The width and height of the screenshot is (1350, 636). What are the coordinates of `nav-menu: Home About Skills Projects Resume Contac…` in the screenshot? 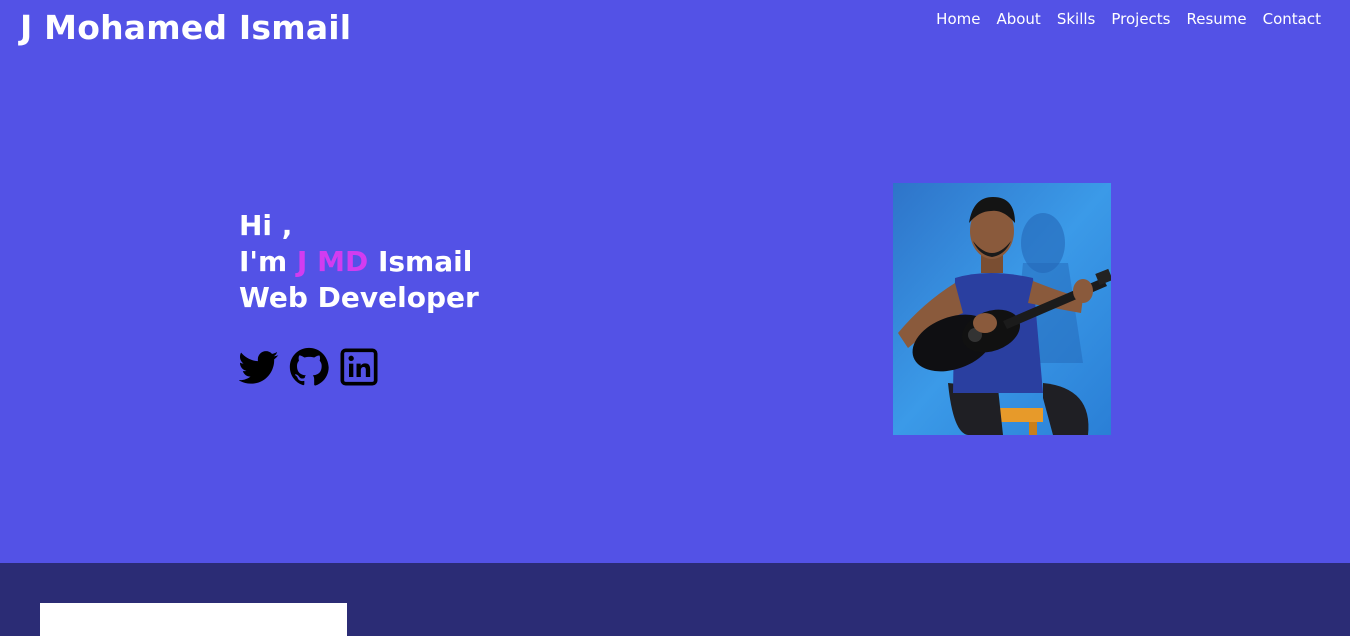 It's located at (1128, 19).